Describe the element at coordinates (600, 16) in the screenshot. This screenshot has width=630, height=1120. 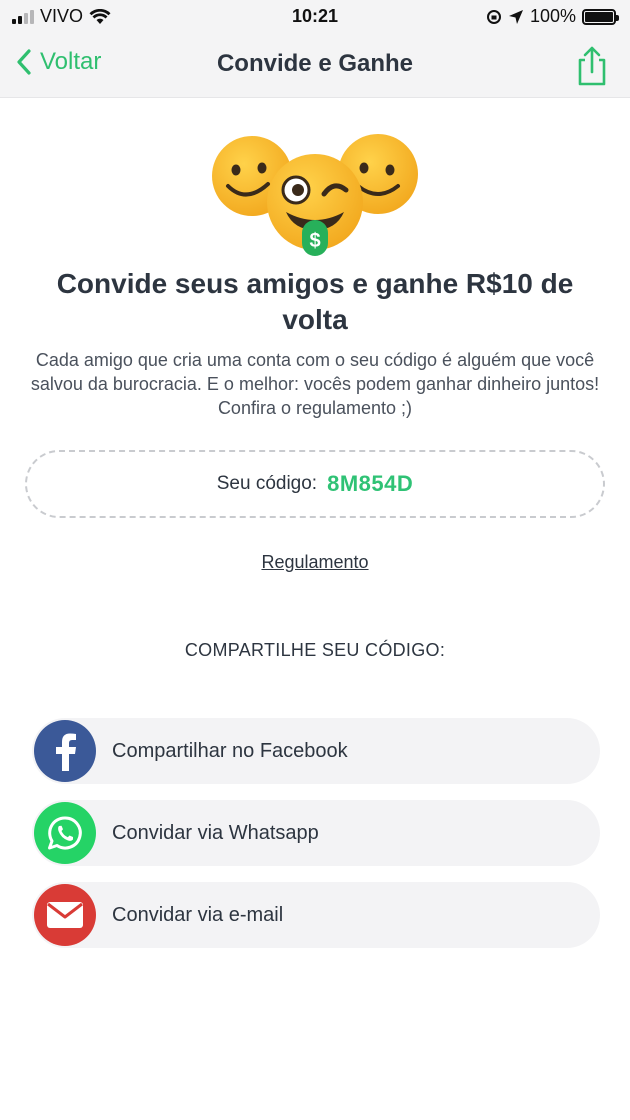
I see `battery-icon` at that location.